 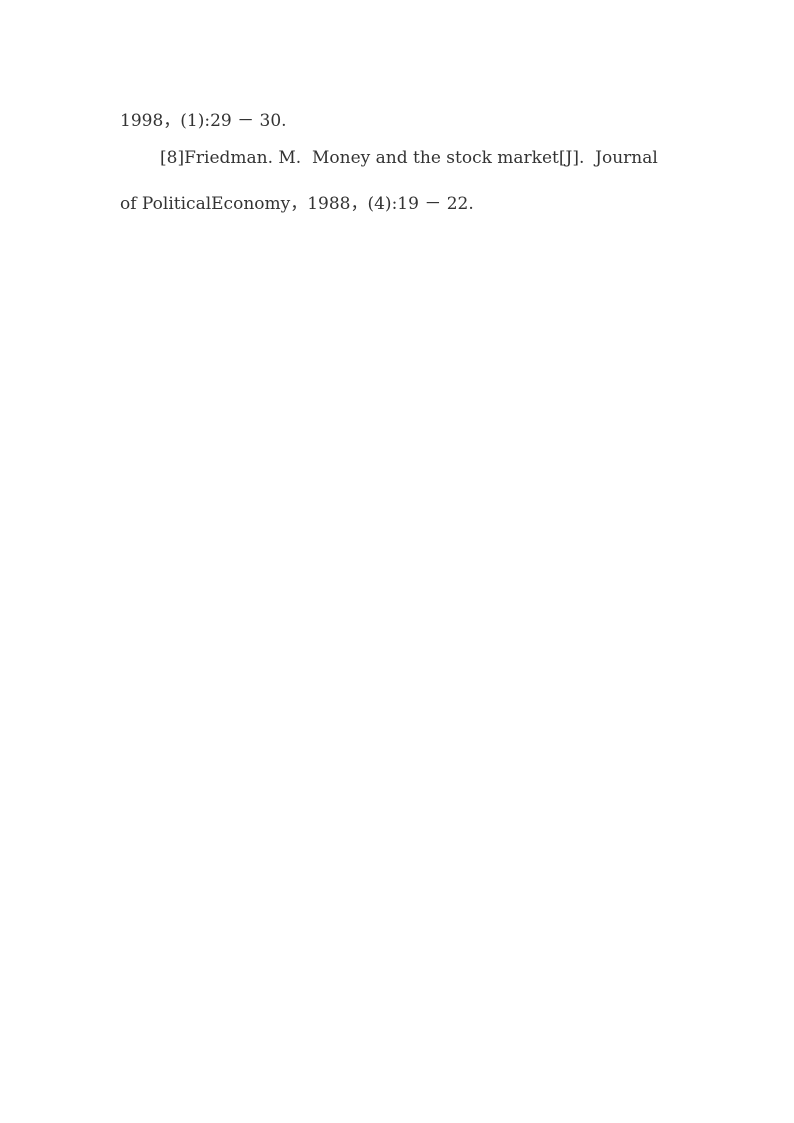 What do you see at coordinates (297, 204) in the screenshot?
I see `reference-8-second-line: of PoliticalEconomy，1988，(4):19 － 22.` at bounding box center [297, 204].